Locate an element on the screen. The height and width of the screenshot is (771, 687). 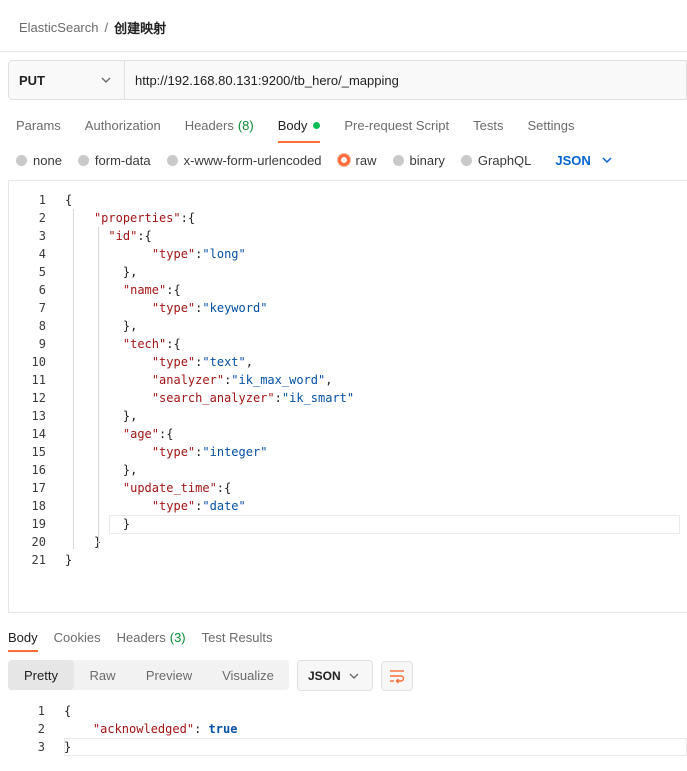
tab-settings: Settings is located at coordinates (550, 125).